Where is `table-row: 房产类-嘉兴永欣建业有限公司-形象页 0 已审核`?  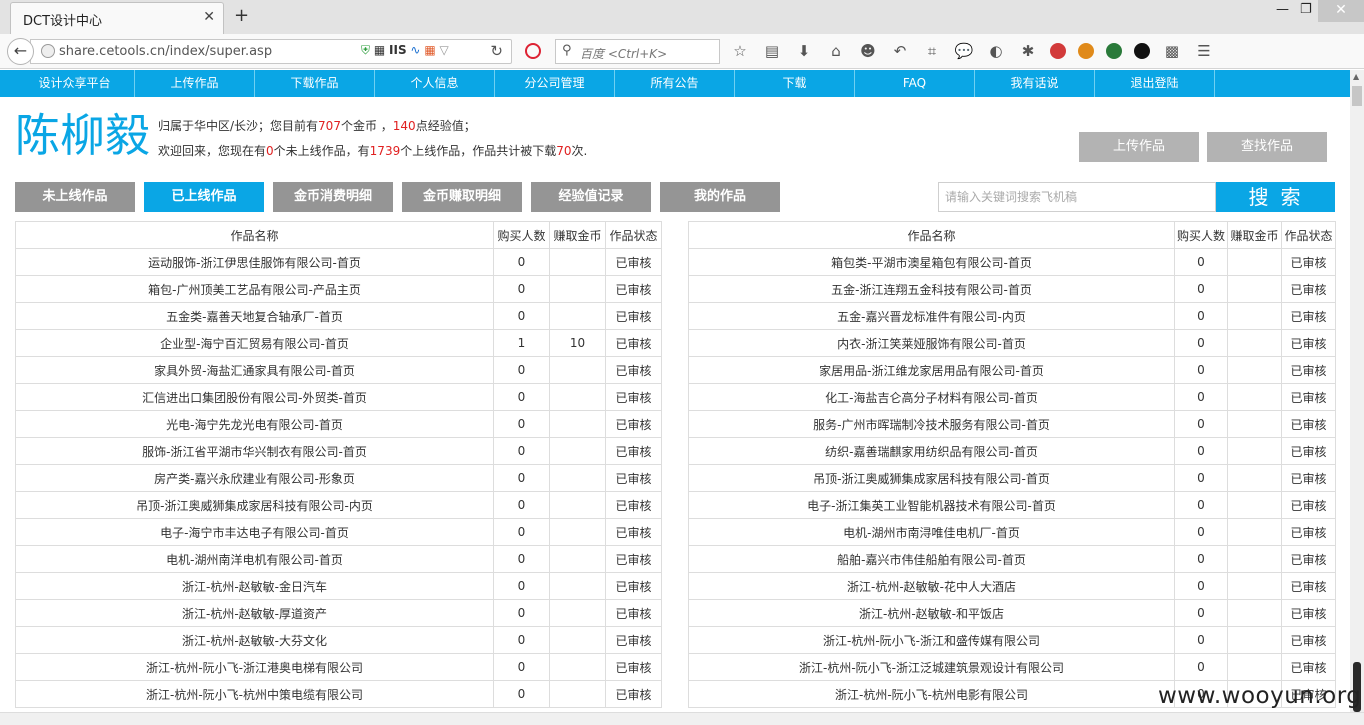 table-row: 房产类-嘉兴永欣建业有限公司-形象页 0 已审核 is located at coordinates (338, 478).